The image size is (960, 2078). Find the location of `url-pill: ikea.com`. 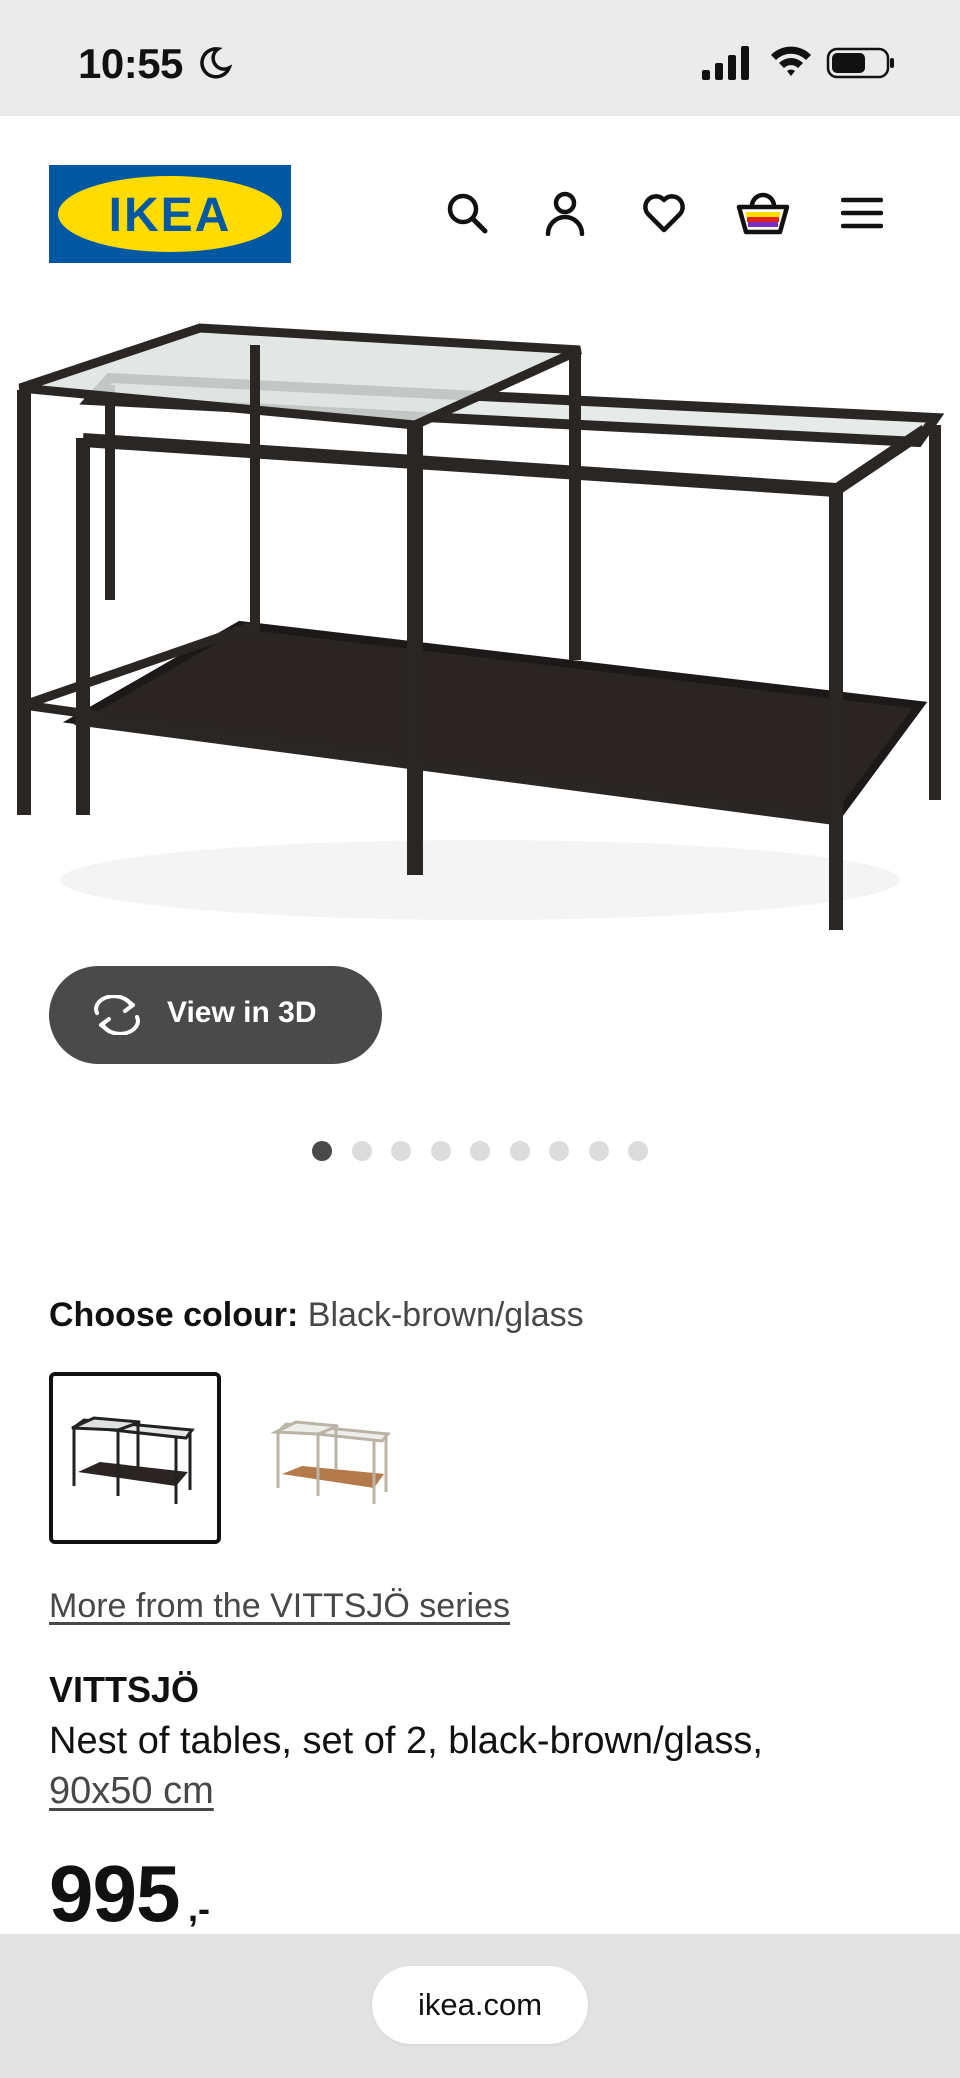

url-pill: ikea.com is located at coordinates (480, 2005).